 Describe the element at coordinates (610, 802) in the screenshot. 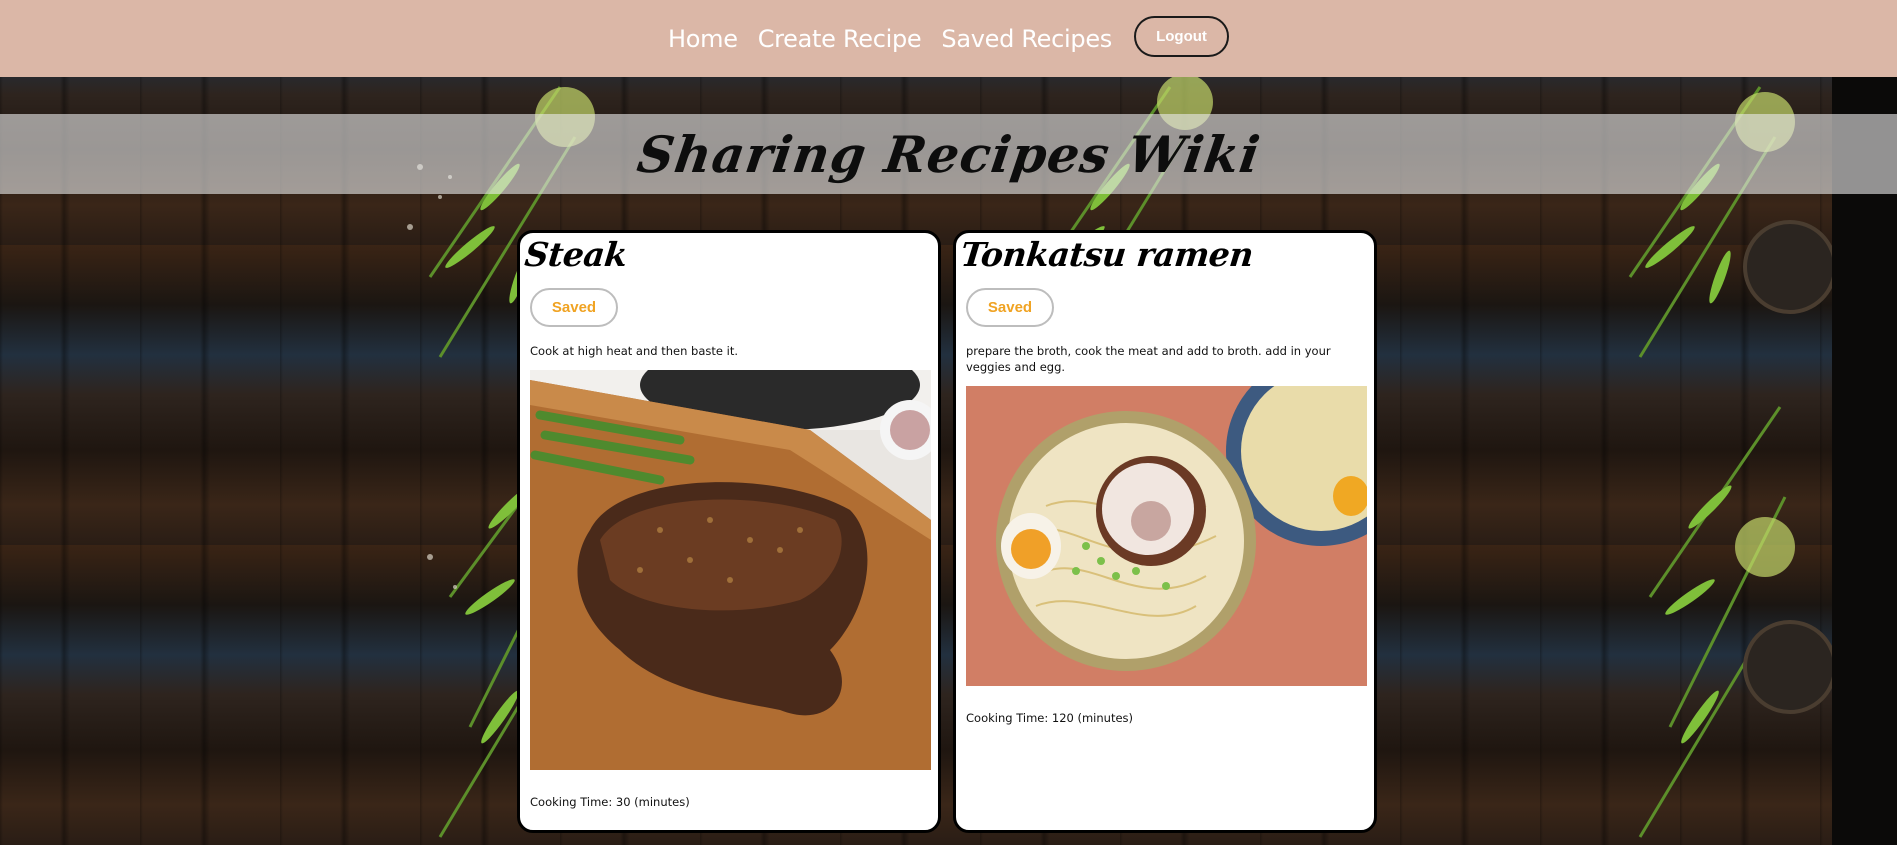

I see `cooking-time: Cooking Time: 30 (minutes)` at that location.